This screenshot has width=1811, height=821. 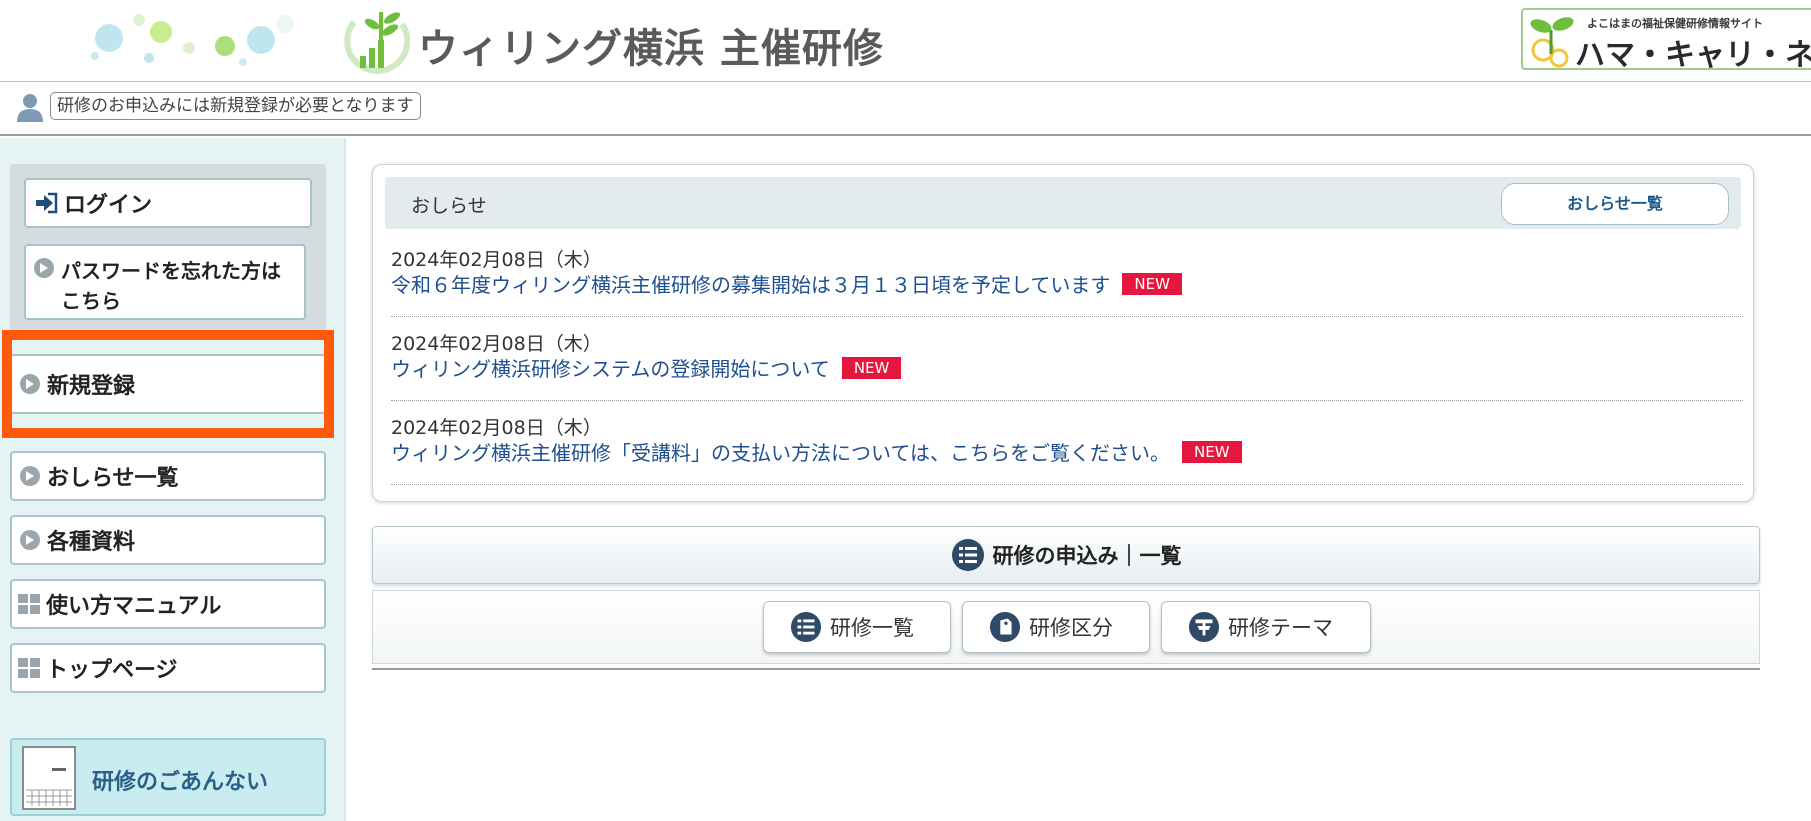 What do you see at coordinates (171, 271) in the screenshot?
I see `forgot-password-line-1: パスワードを忘れた方は` at bounding box center [171, 271].